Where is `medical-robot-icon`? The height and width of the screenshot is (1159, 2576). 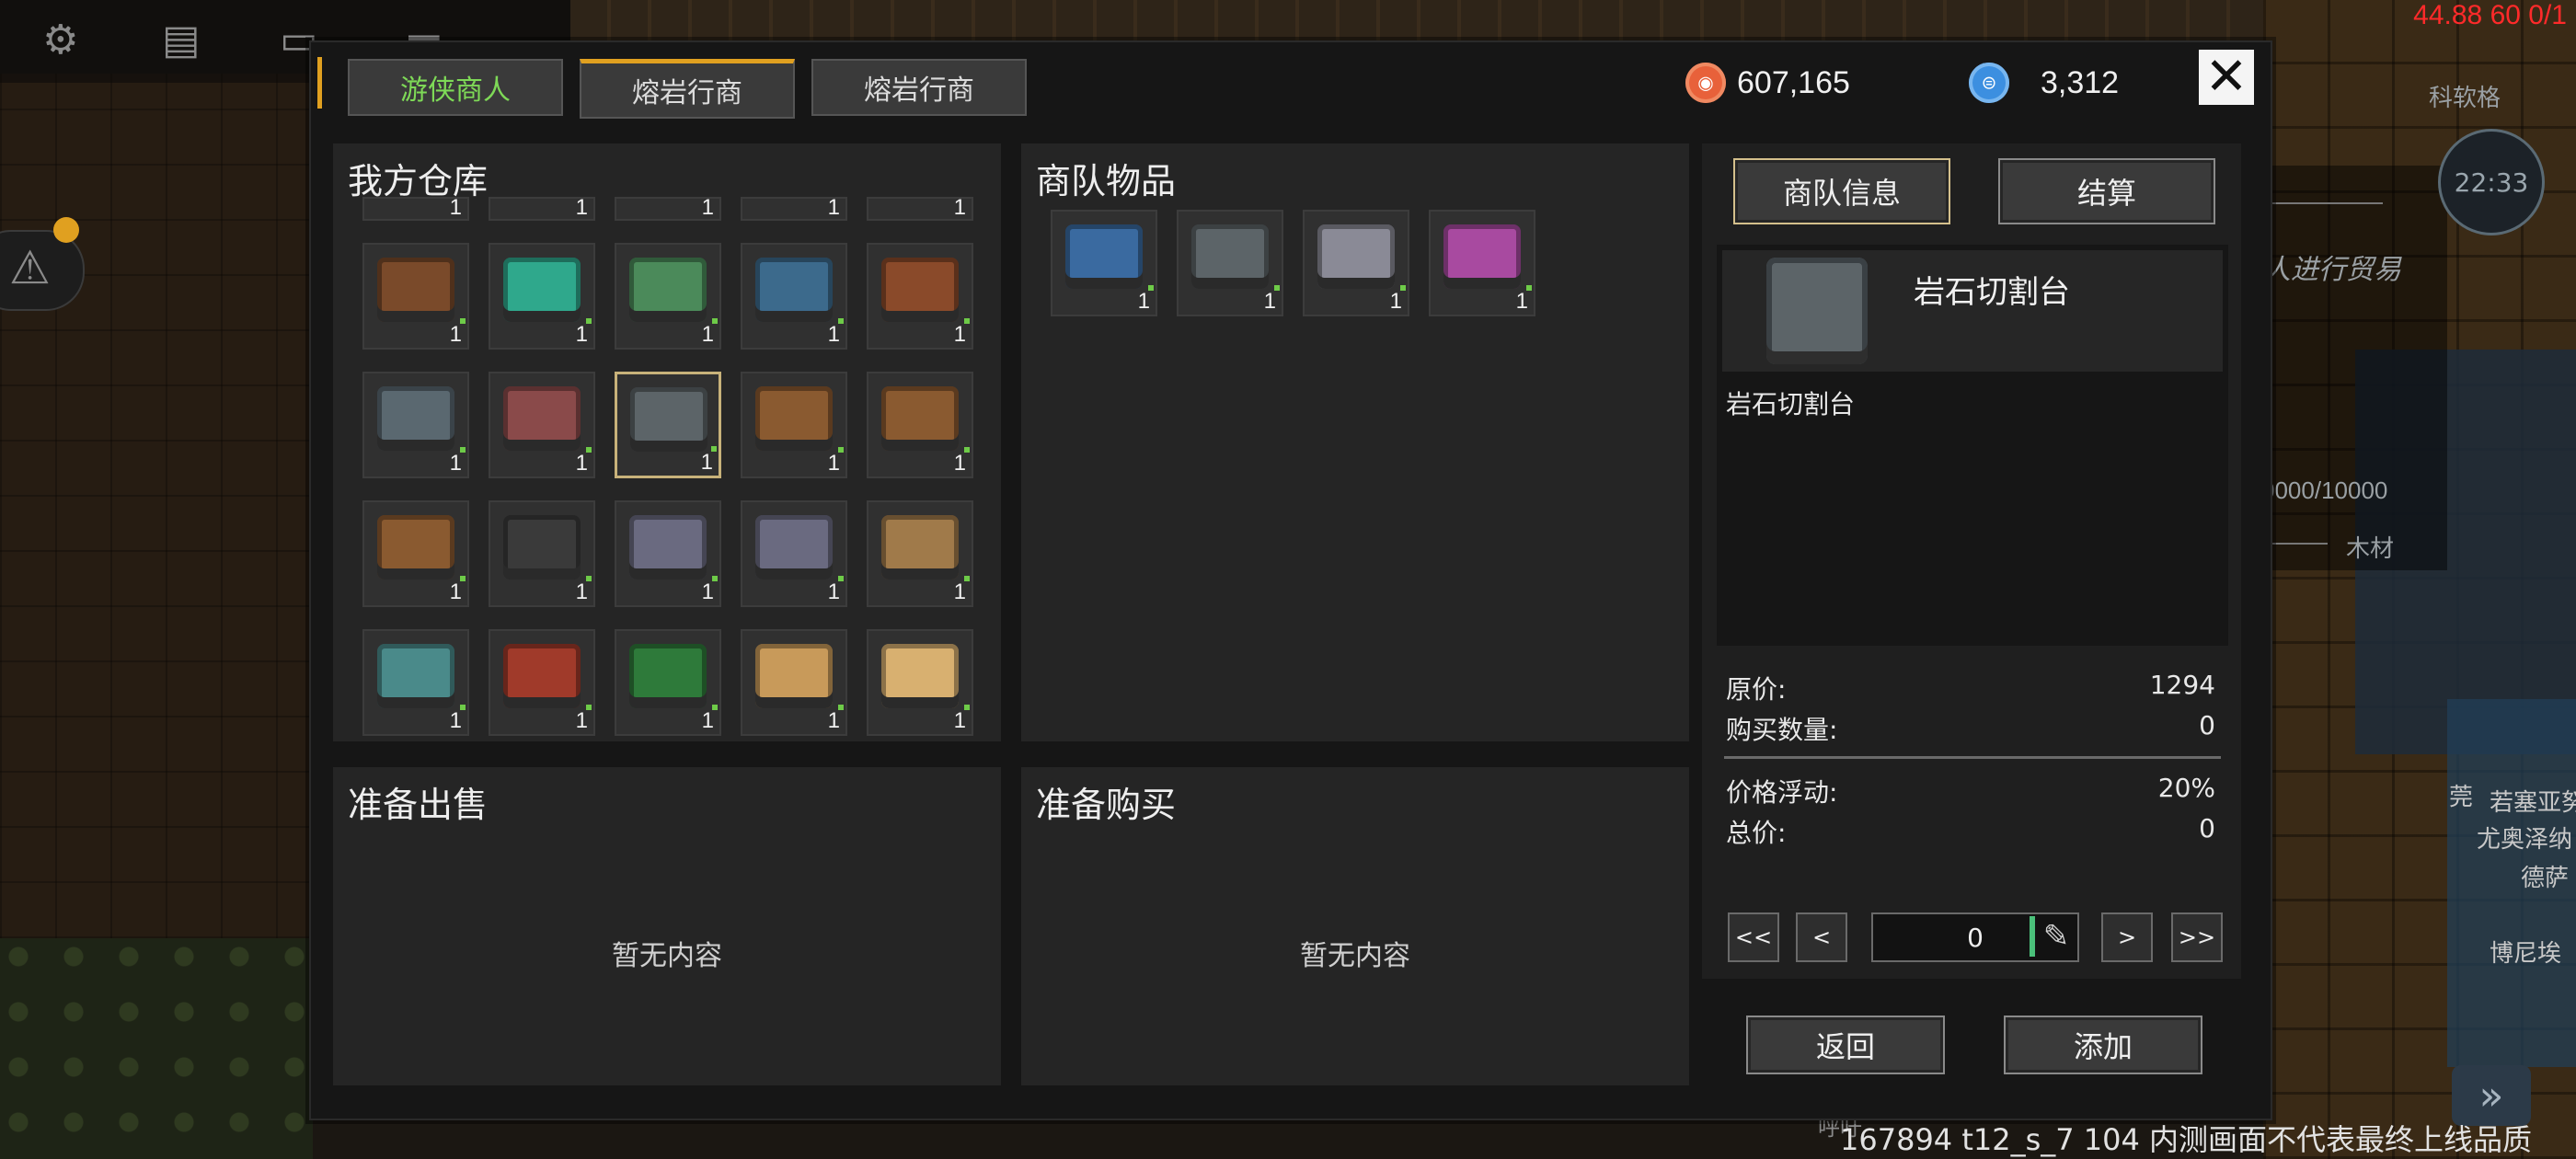 medical-robot-icon is located at coordinates (1356, 256).